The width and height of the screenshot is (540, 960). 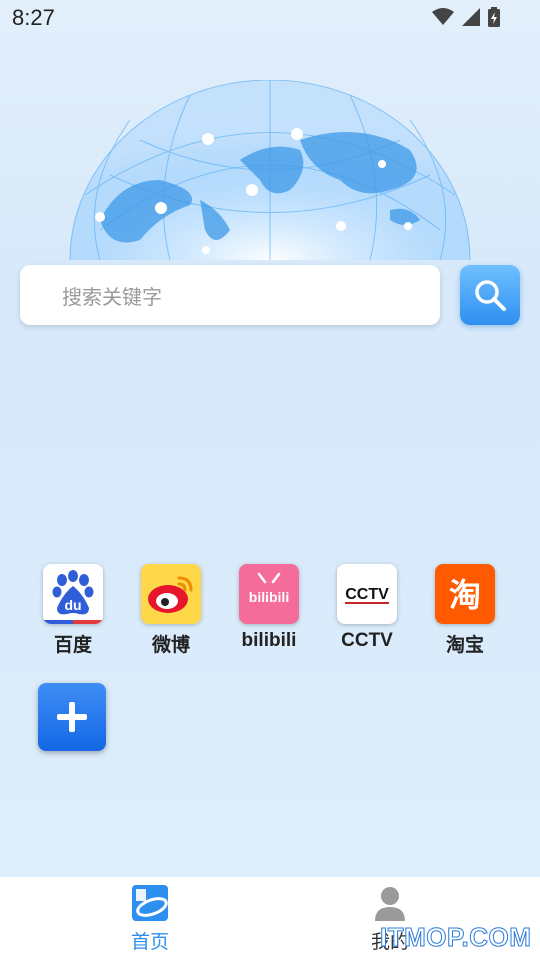 What do you see at coordinates (112, 297) in the screenshot?
I see `search-placeholder: 搜索关键字` at bounding box center [112, 297].